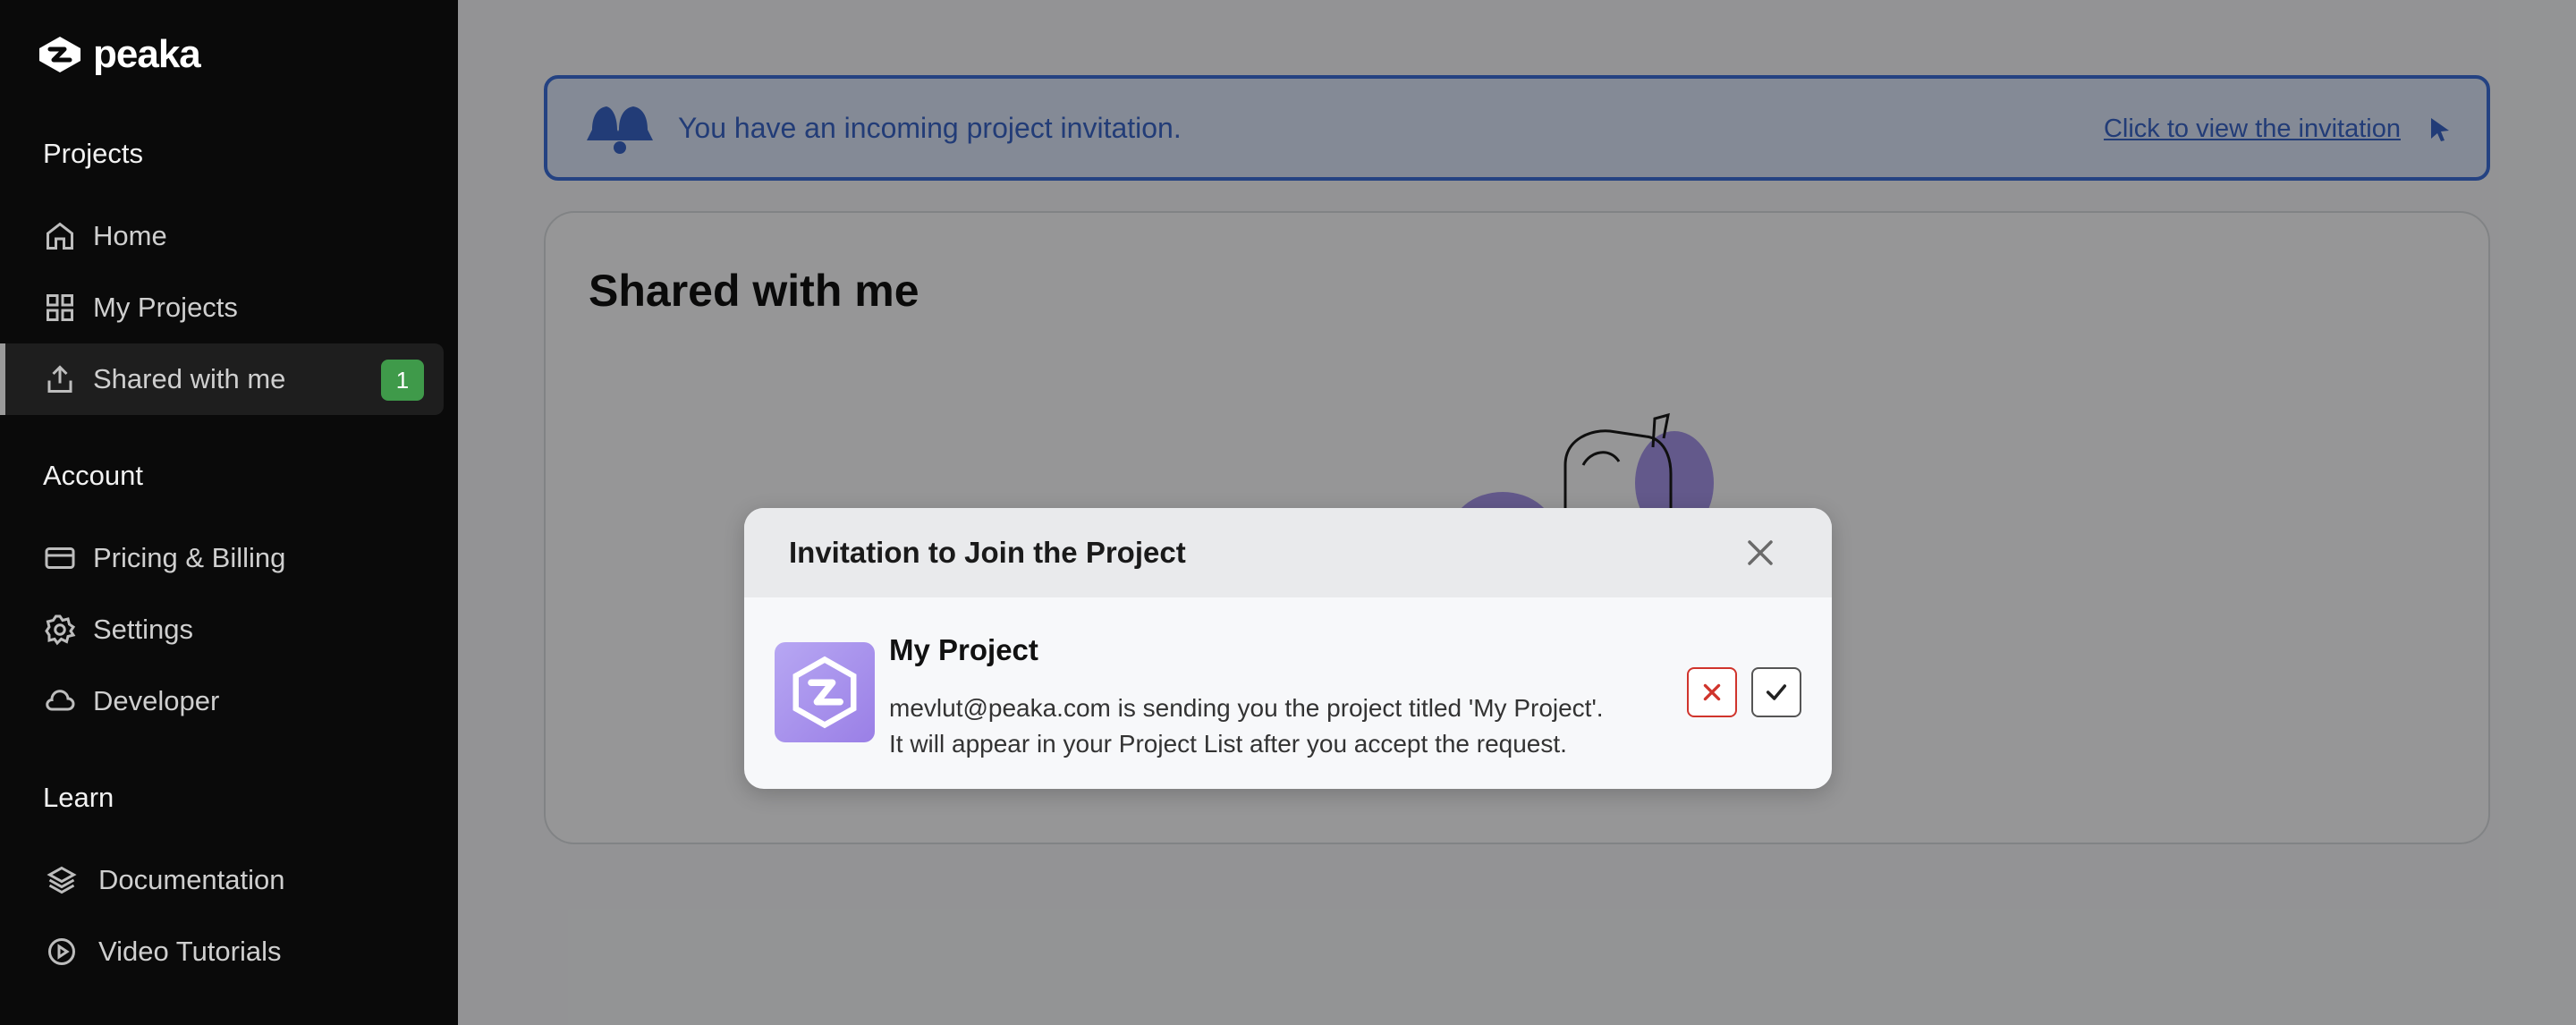 The width and height of the screenshot is (2576, 1025). I want to click on section-title-learn: Learn, so click(78, 798).